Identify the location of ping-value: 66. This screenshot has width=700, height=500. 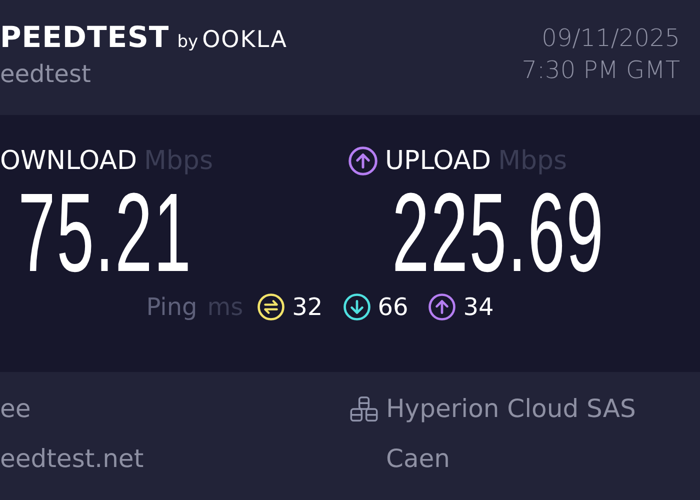
(393, 307).